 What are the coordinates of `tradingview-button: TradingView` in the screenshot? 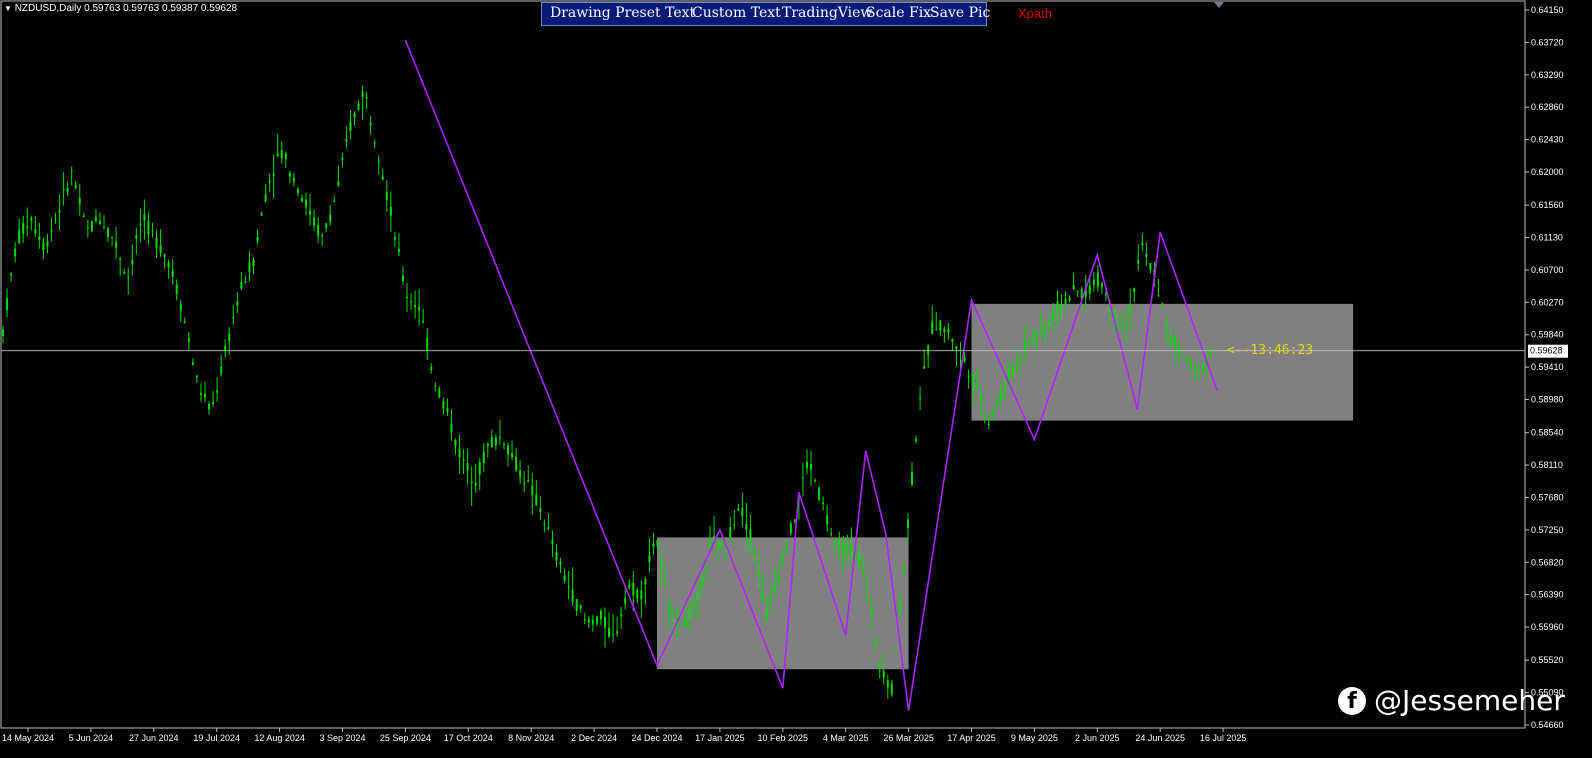 It's located at (827, 13).